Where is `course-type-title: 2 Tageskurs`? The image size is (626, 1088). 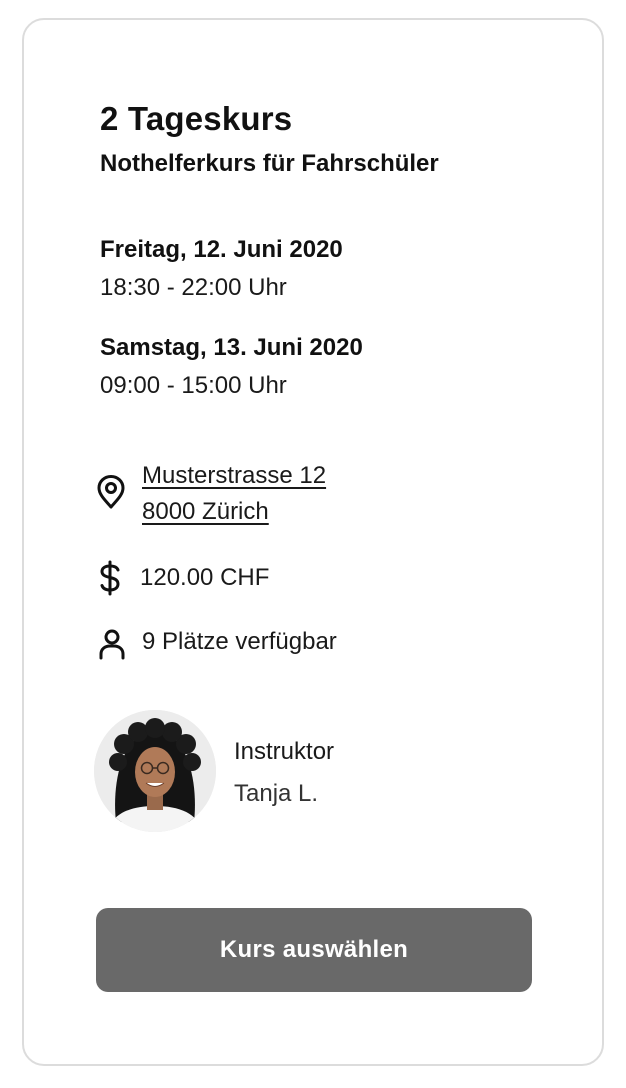 course-type-title: 2 Tageskurs is located at coordinates (196, 118).